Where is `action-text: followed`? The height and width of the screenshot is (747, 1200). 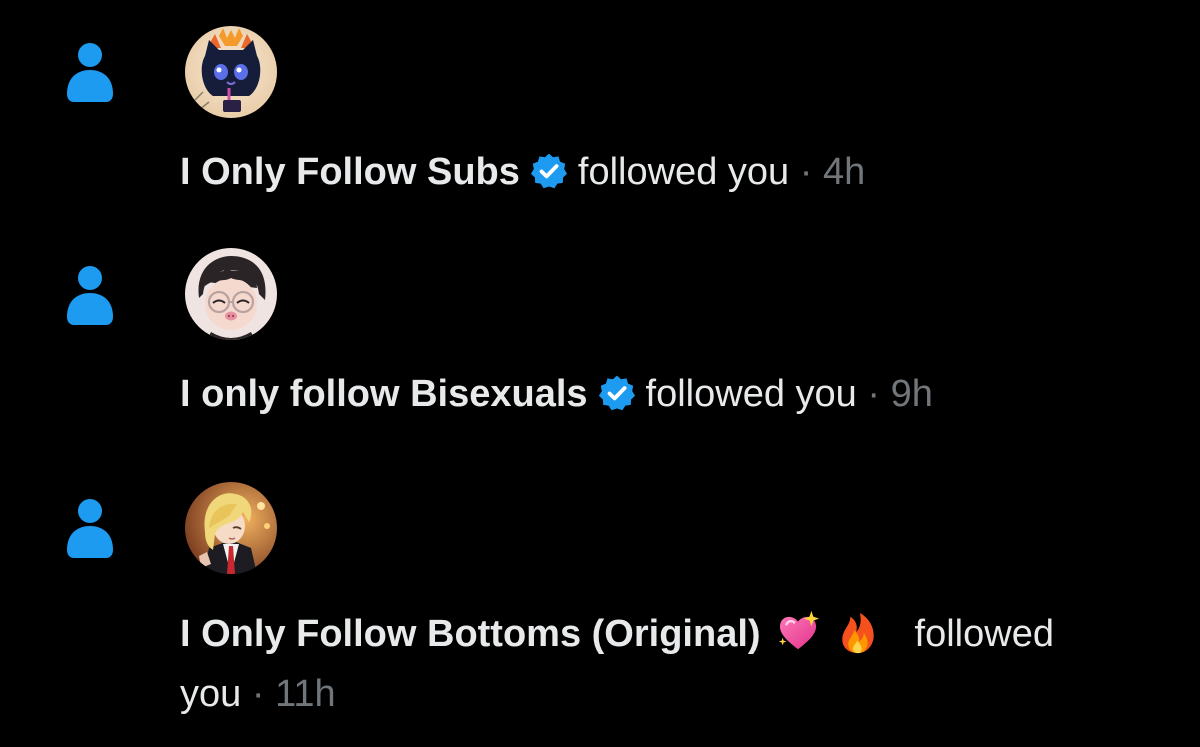 action-text: followed is located at coordinates (984, 634).